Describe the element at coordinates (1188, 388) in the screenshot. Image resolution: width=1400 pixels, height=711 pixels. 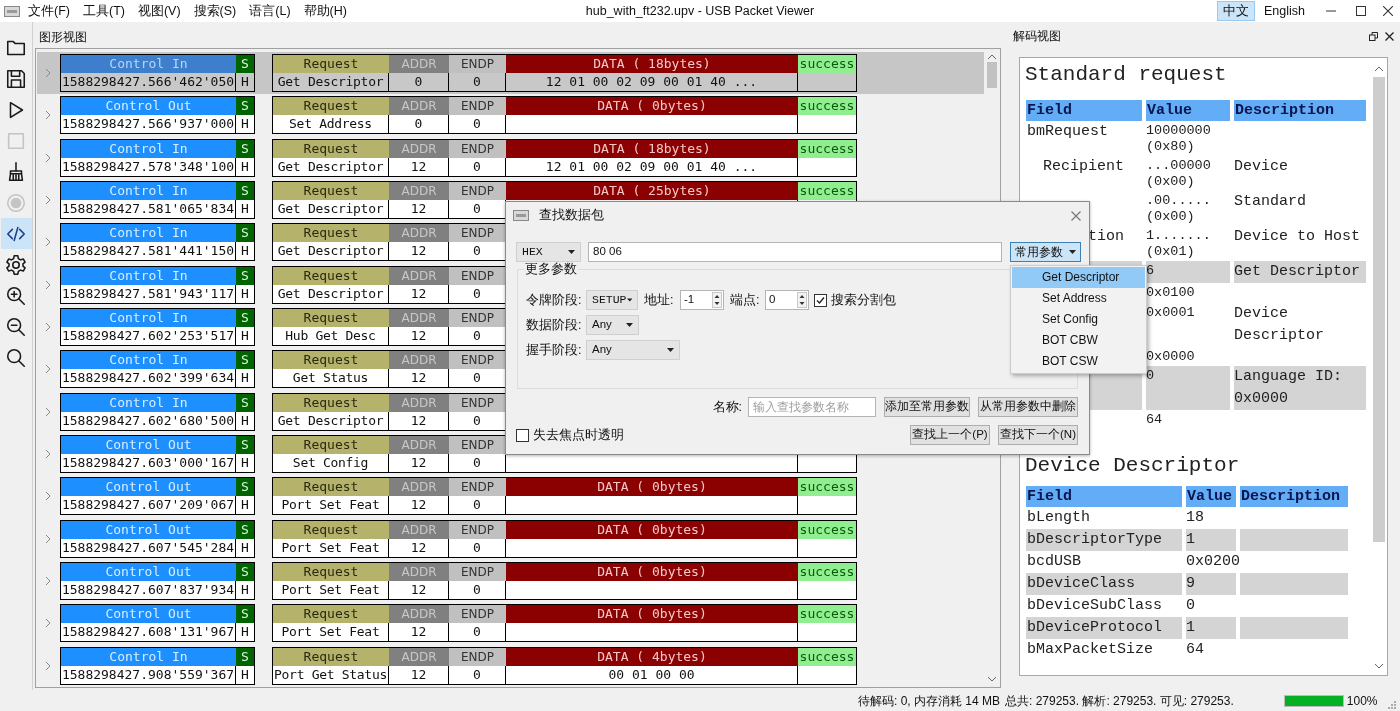
I see `value-cell: 0` at that location.